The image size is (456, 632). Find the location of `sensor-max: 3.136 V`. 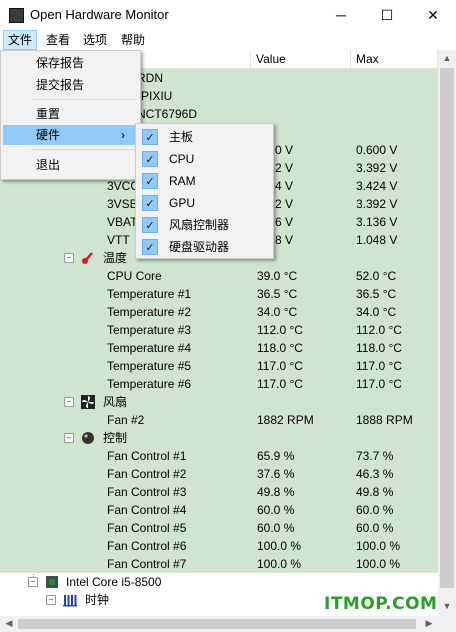

sensor-max: 3.136 V is located at coordinates (377, 222).